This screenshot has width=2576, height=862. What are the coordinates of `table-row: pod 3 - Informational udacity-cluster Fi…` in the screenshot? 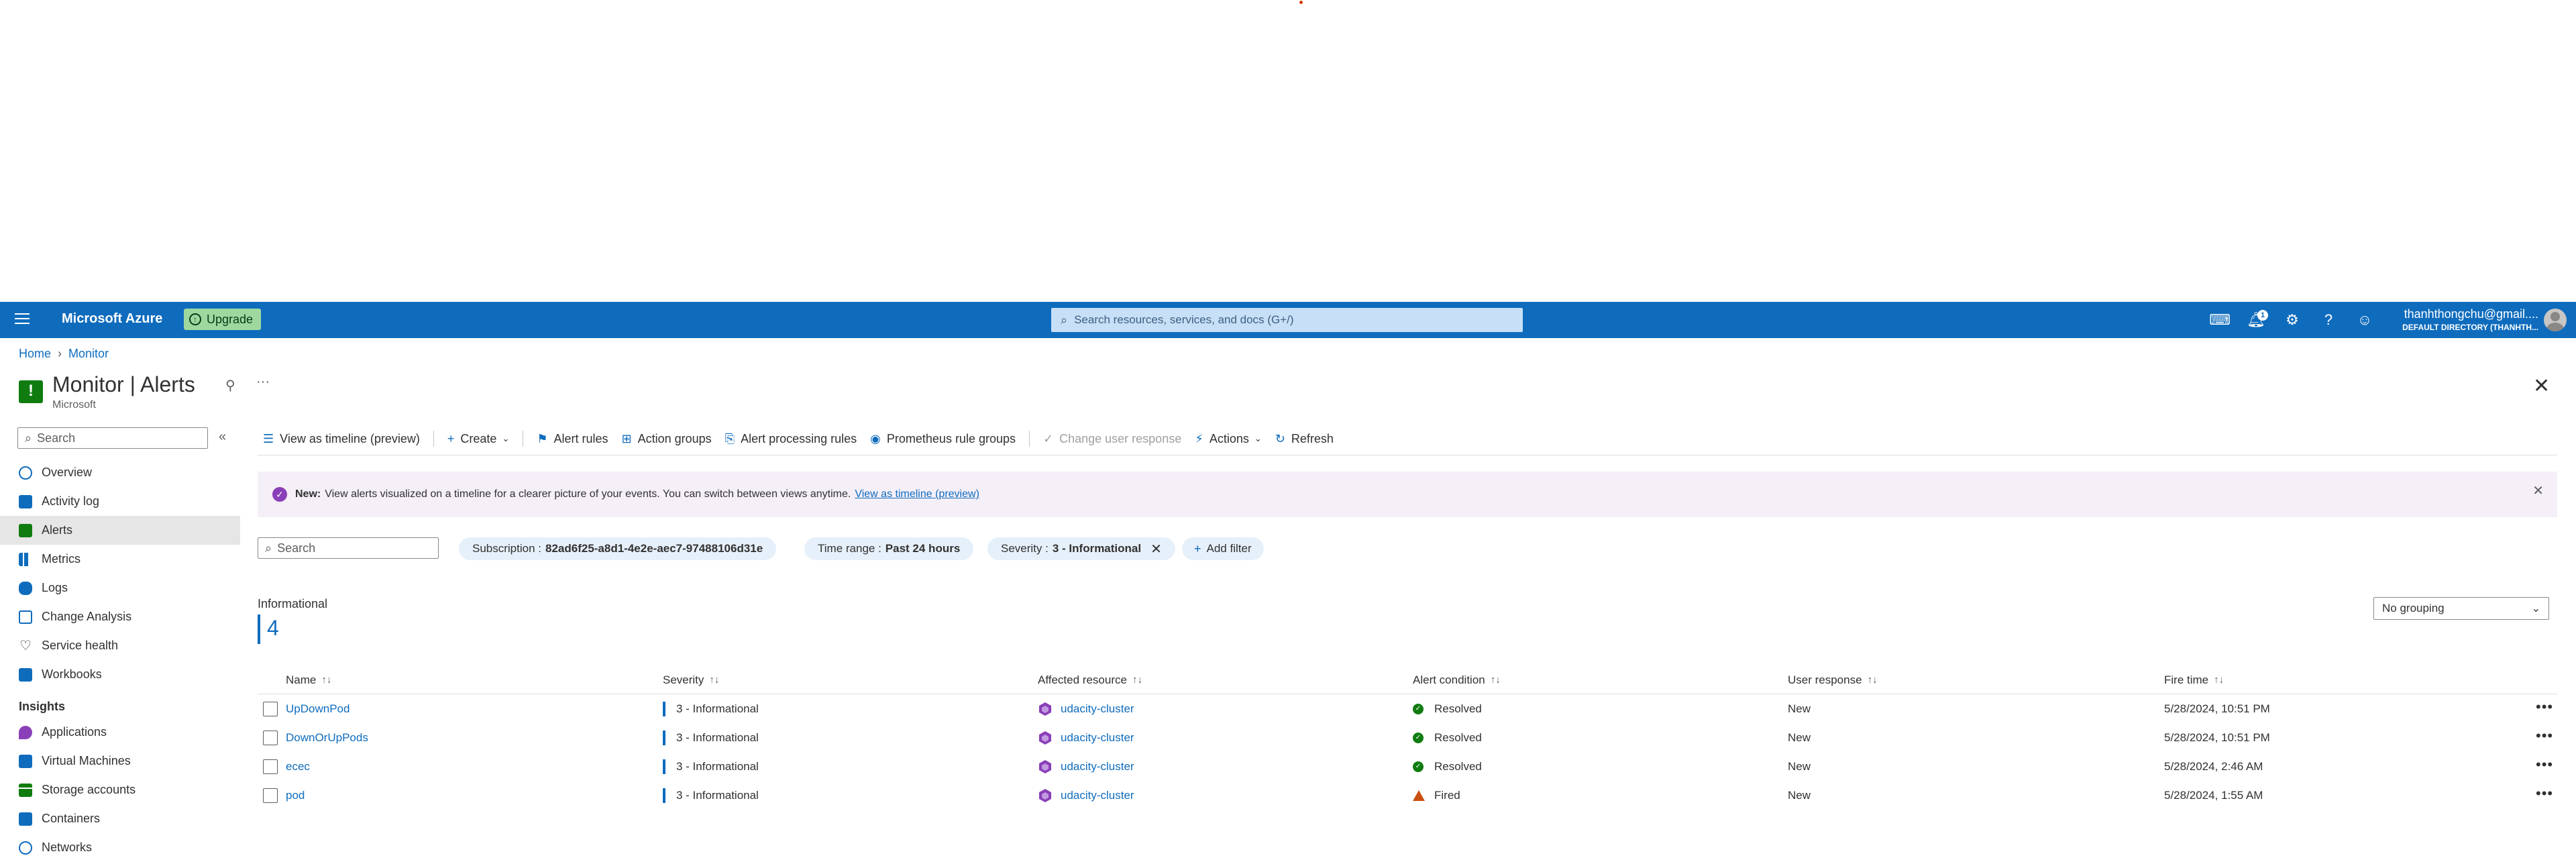 It's located at (1407, 795).